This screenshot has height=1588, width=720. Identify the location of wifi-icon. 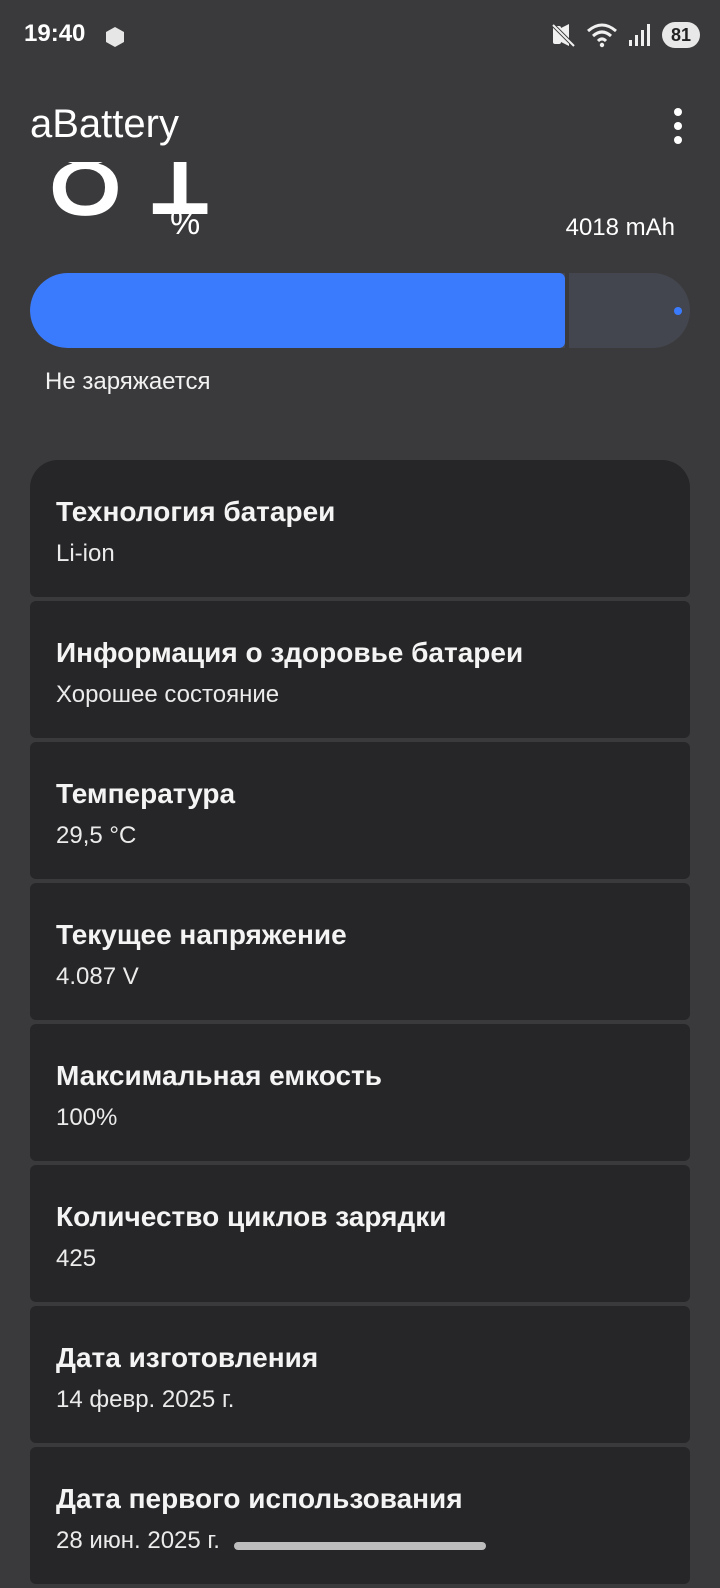
(601, 35).